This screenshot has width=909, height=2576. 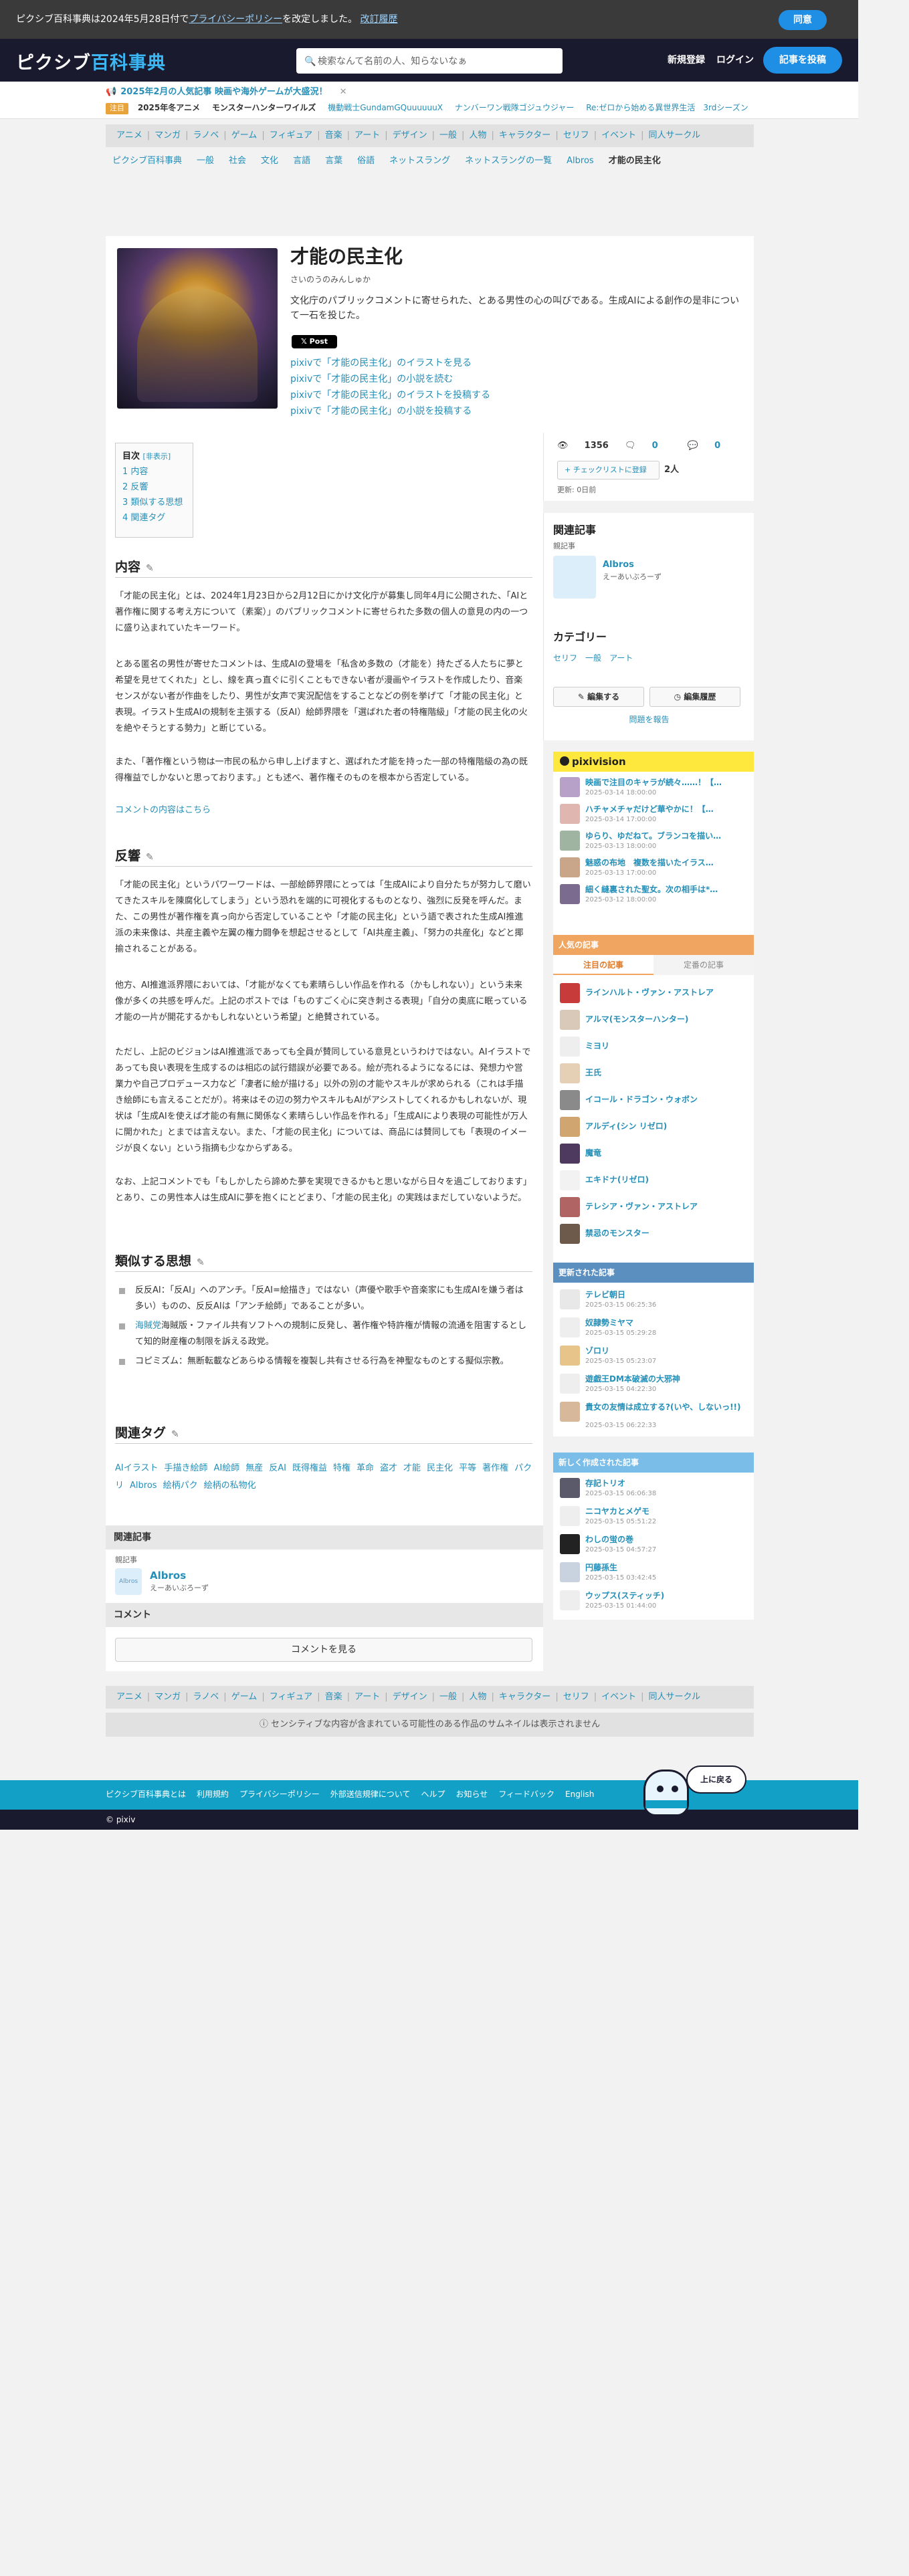 I want to click on list-item: テレビ朝日 2025-03-15 06:25:36, so click(x=653, y=1299).